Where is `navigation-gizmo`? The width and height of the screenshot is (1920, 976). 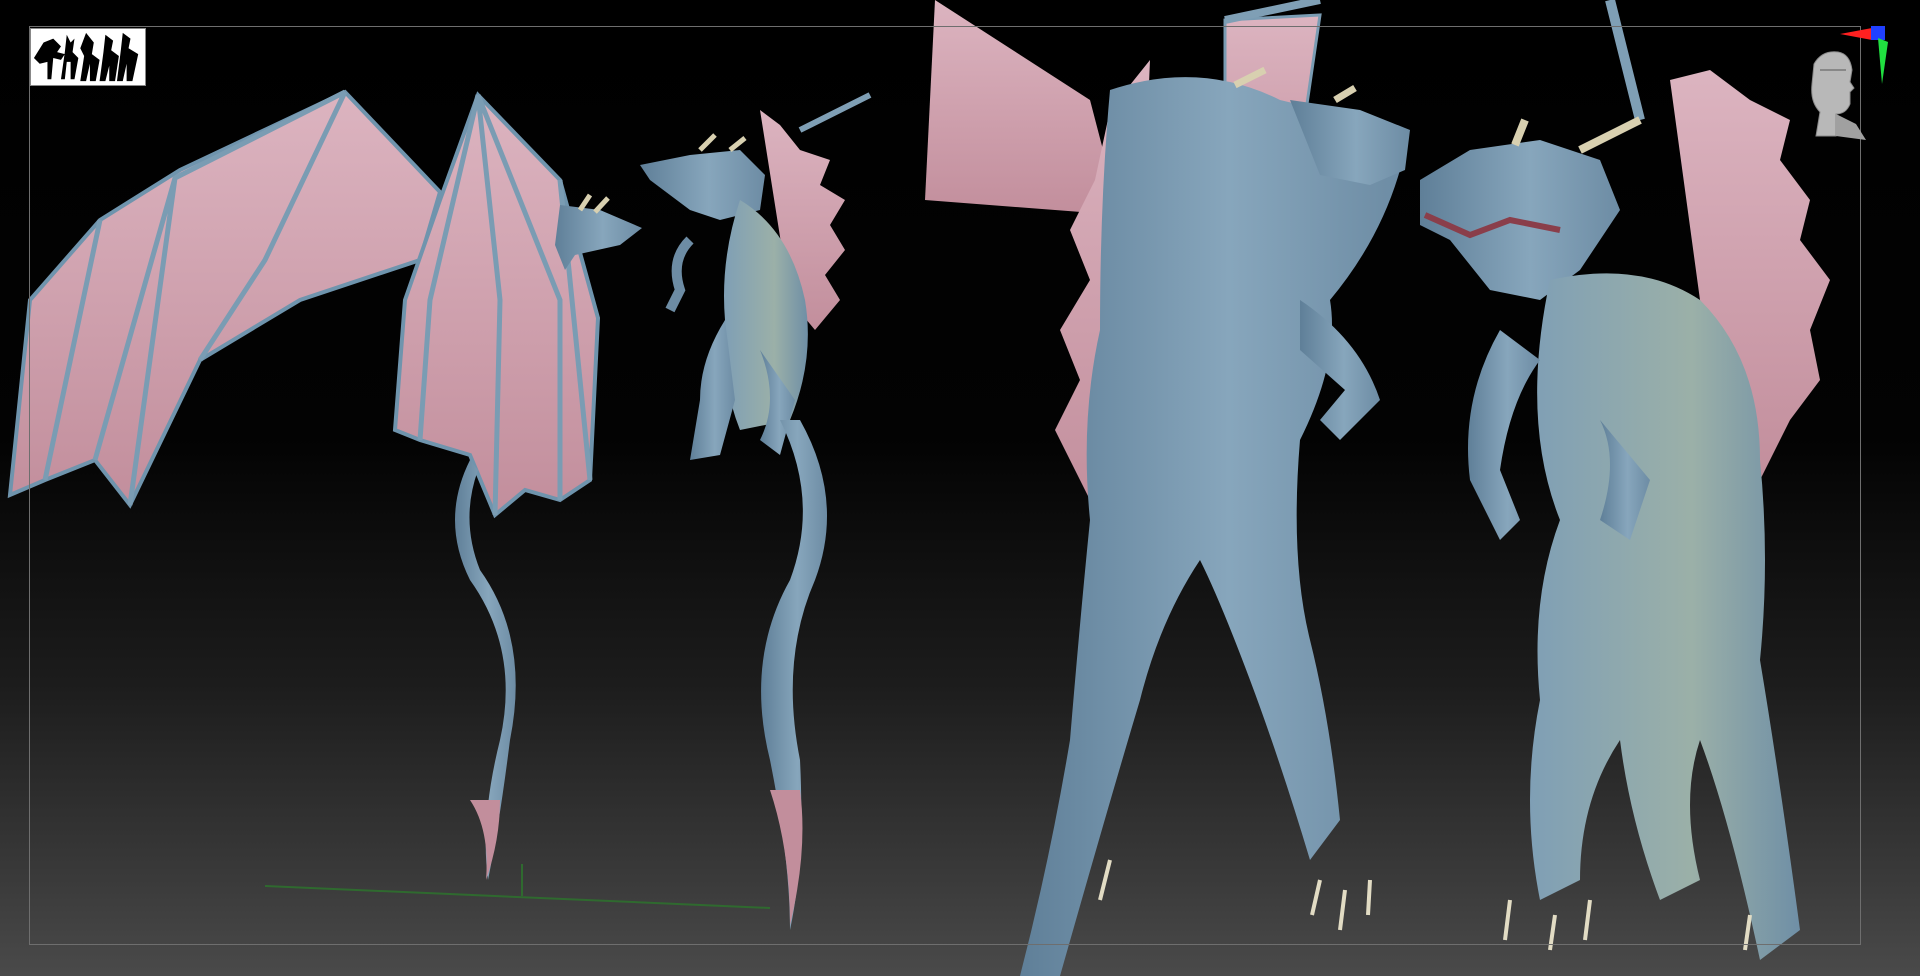
navigation-gizmo is located at coordinates (1844, 84).